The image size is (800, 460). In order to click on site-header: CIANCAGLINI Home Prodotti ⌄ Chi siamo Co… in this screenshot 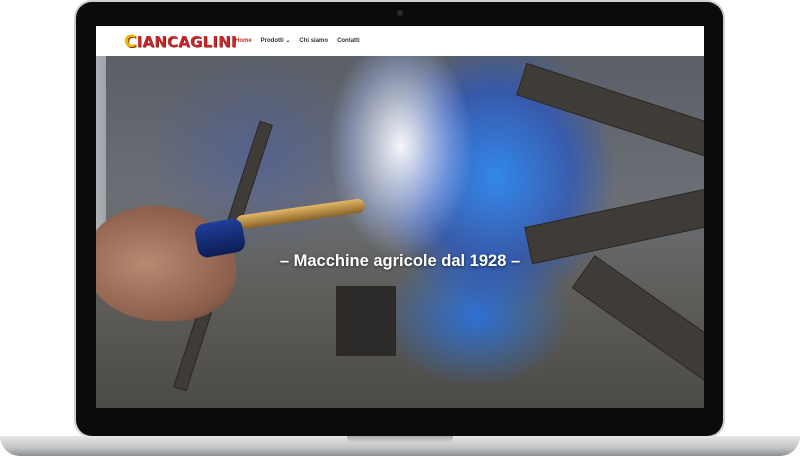, I will do `click(400, 41)`.